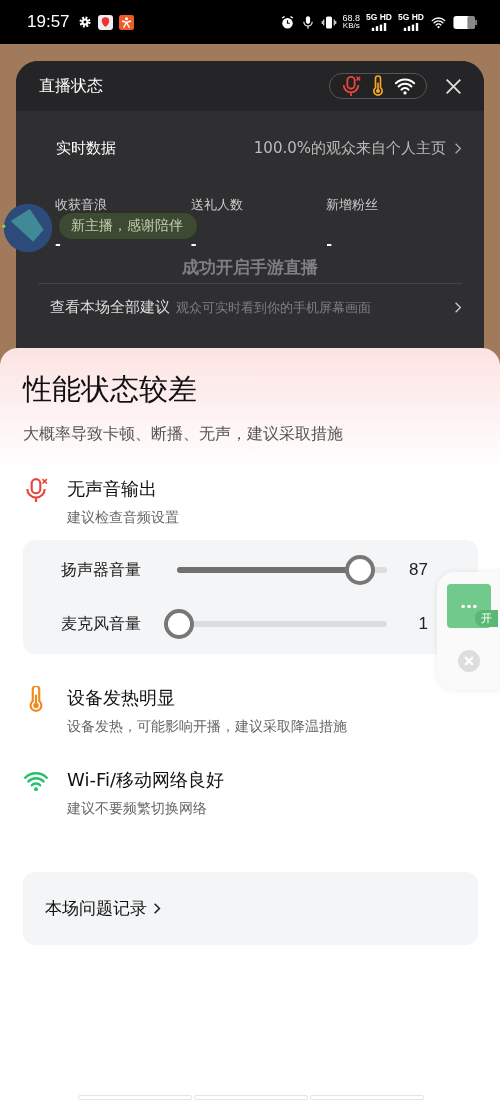 This screenshot has width=500, height=1106. What do you see at coordinates (84, 22) in the screenshot?
I see `gear-icon` at bounding box center [84, 22].